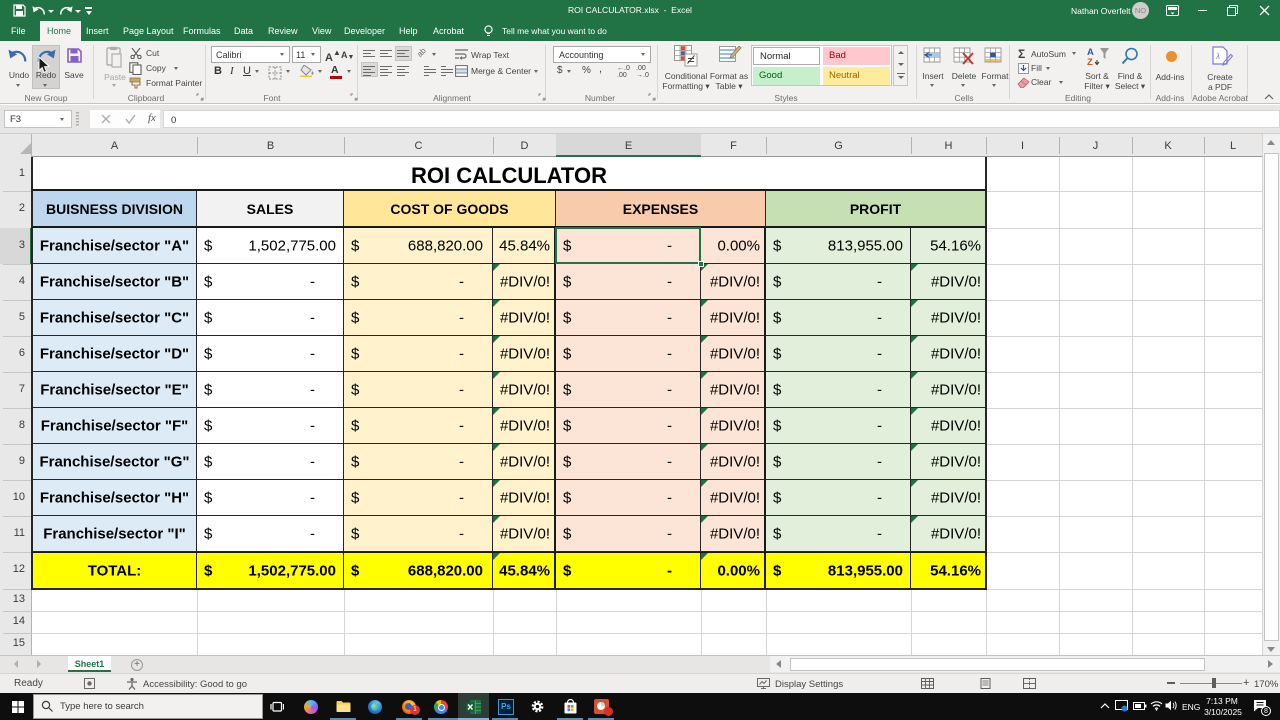  What do you see at coordinates (1217, 56) in the screenshot?
I see `svg-text: λ` at bounding box center [1217, 56].